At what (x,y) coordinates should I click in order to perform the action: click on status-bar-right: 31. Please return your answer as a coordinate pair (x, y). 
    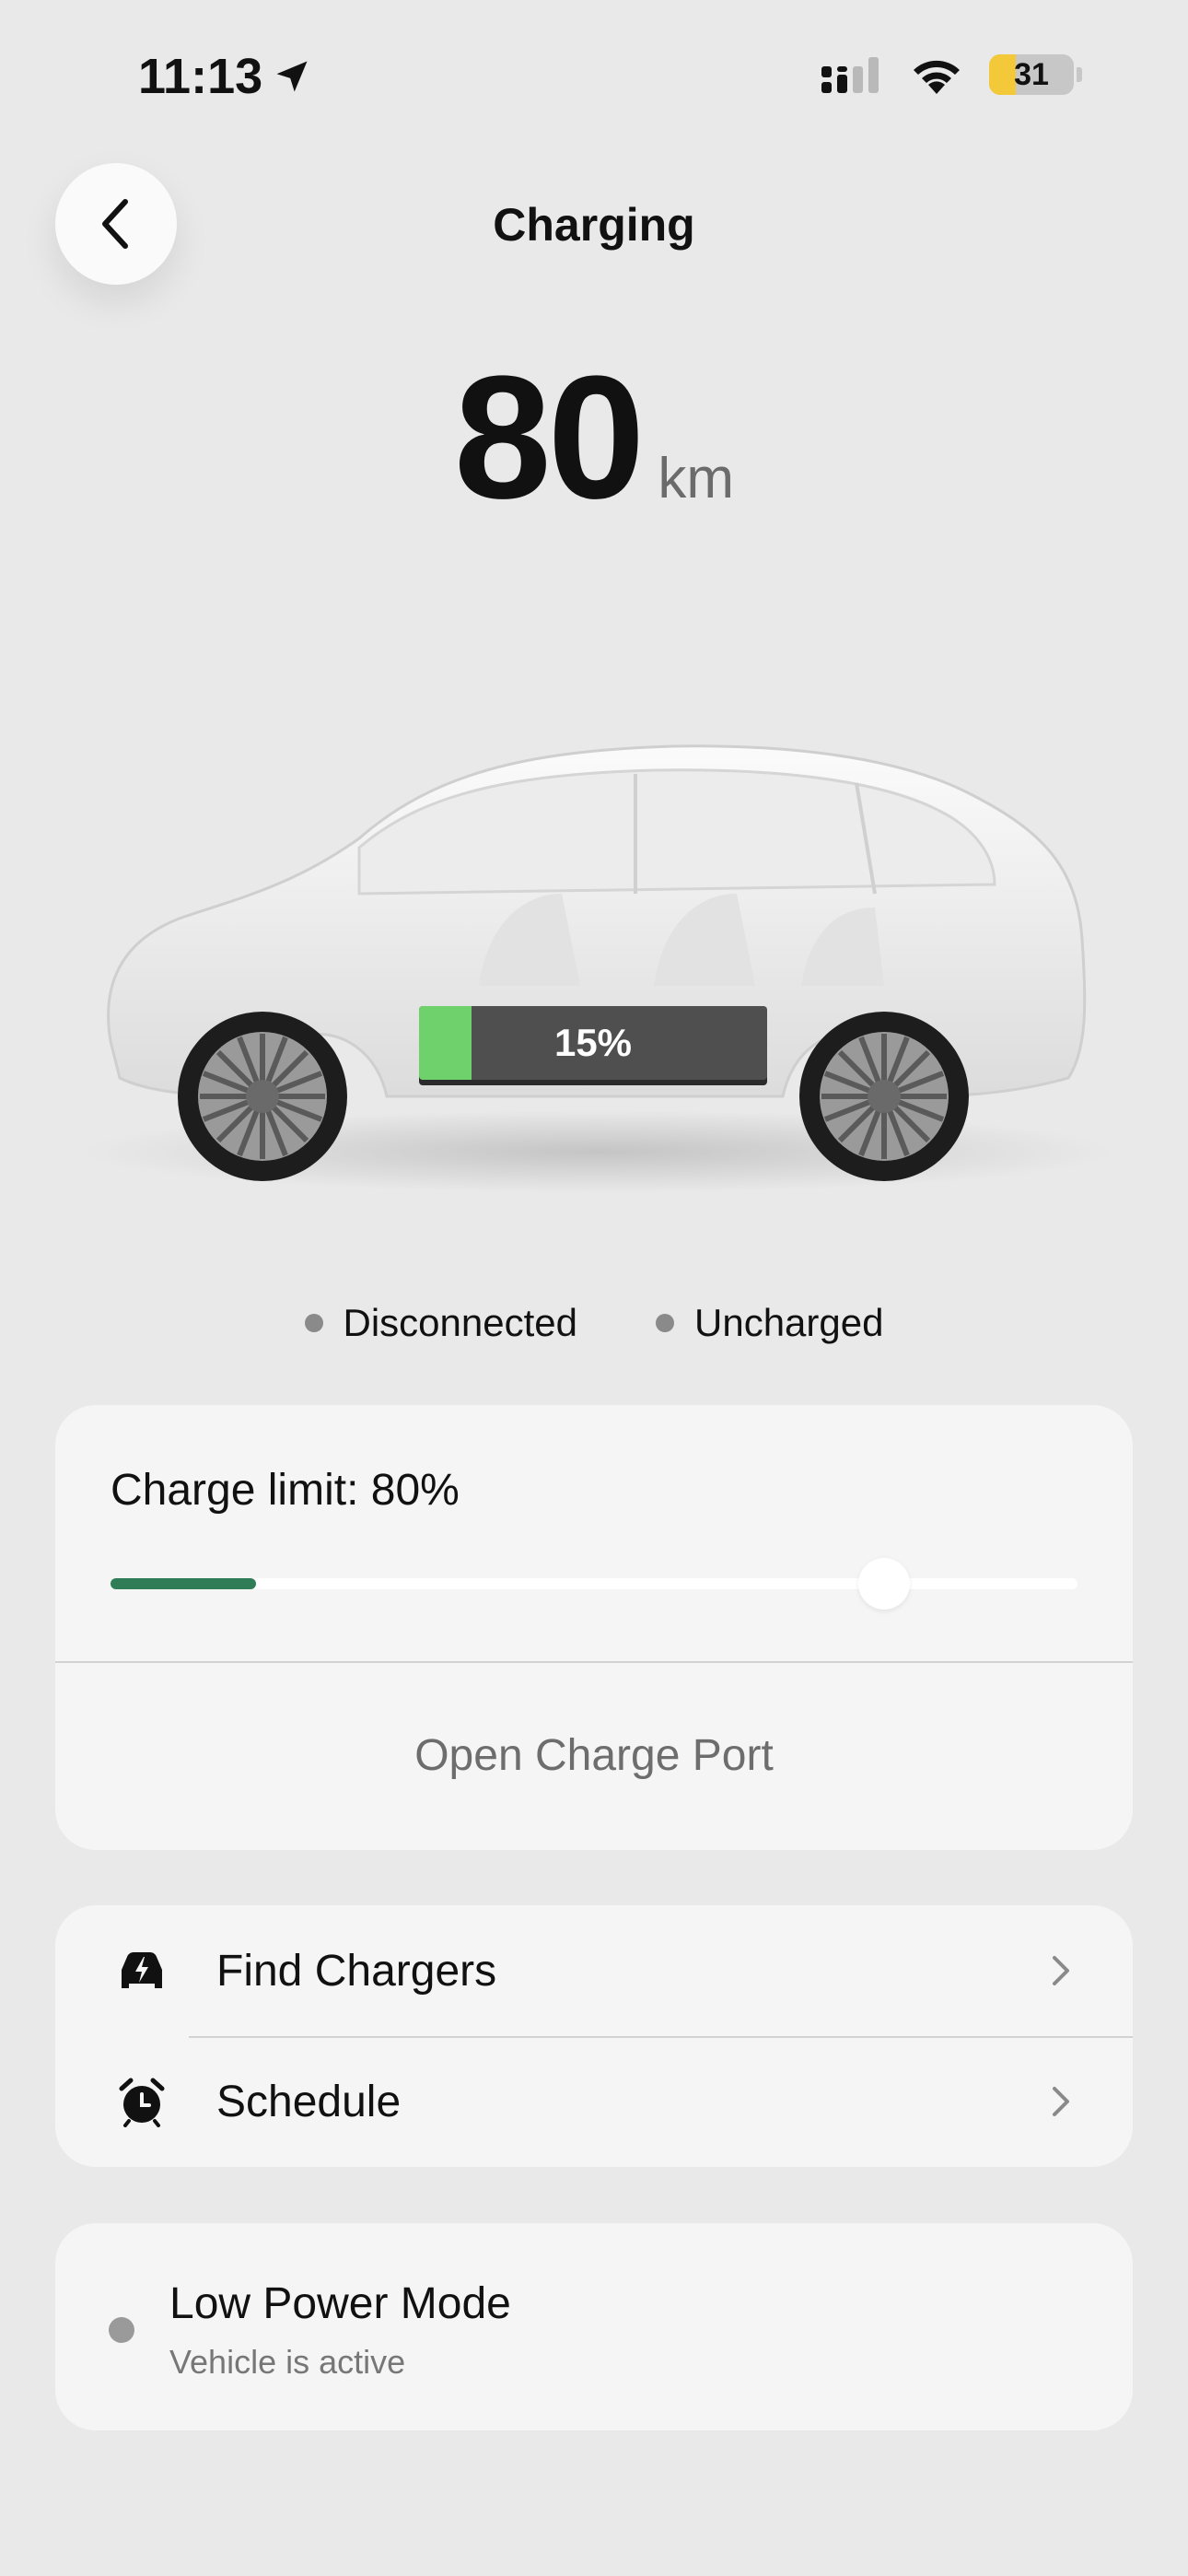
    Looking at the image, I should click on (951, 74).